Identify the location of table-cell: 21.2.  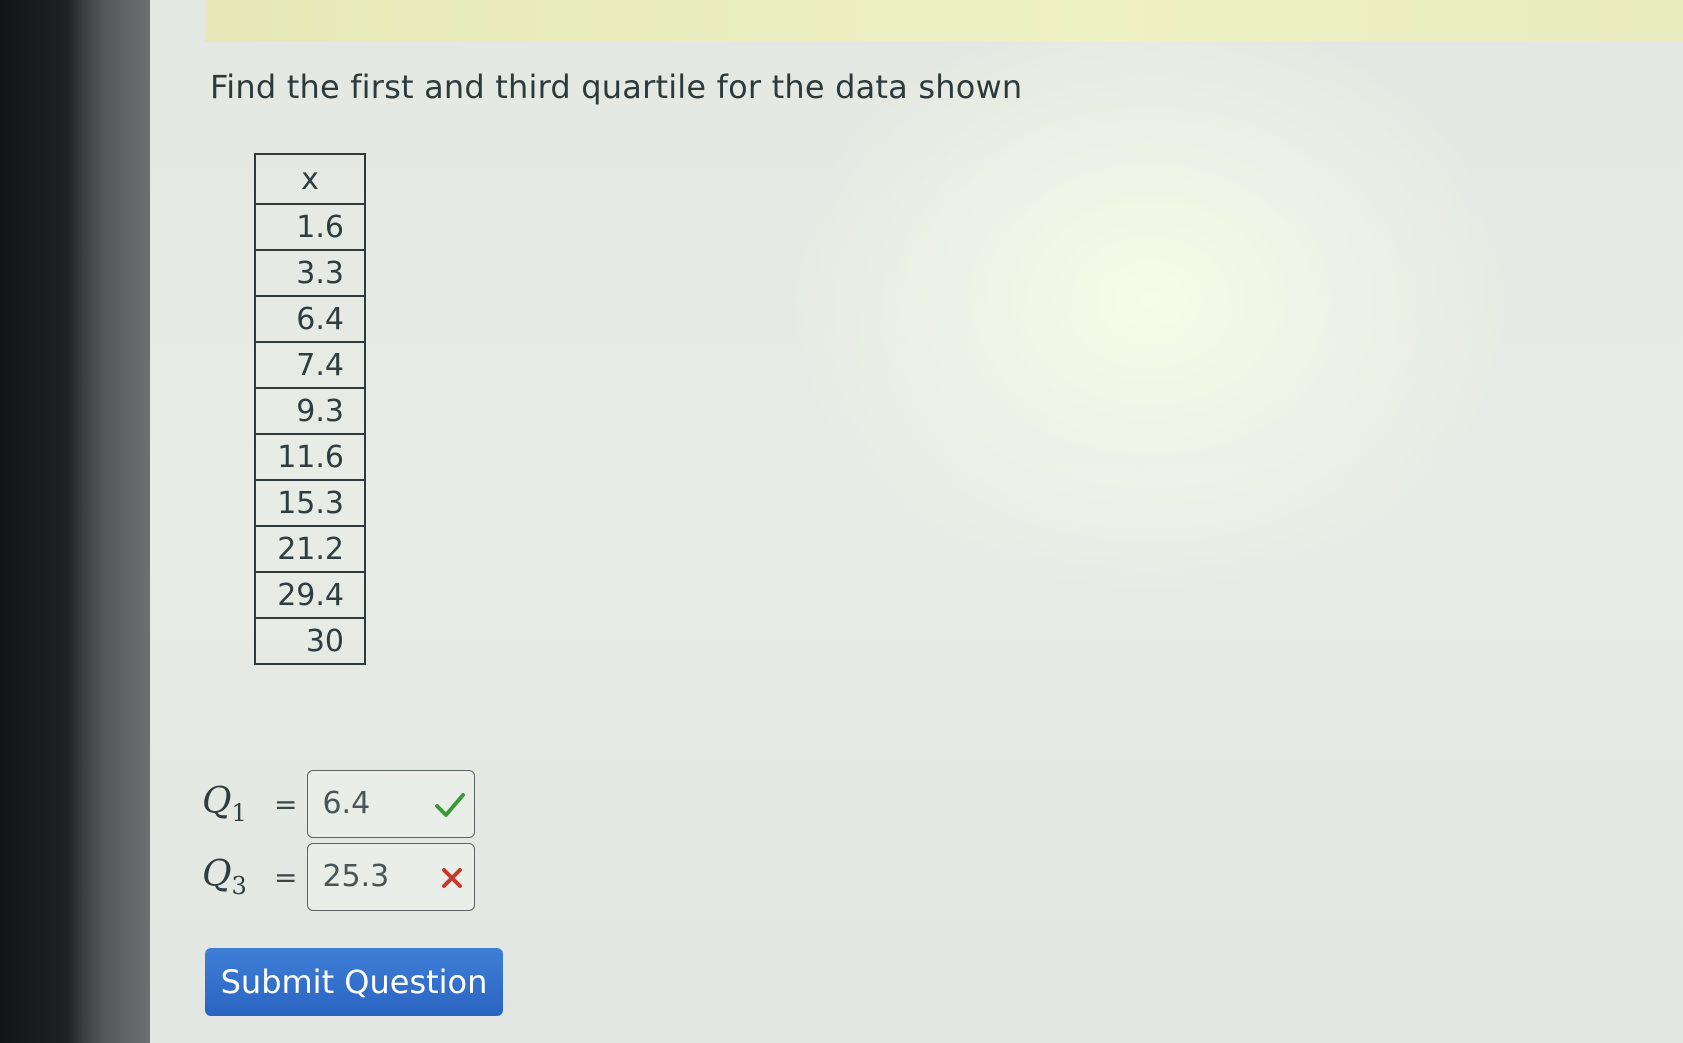
(310, 549).